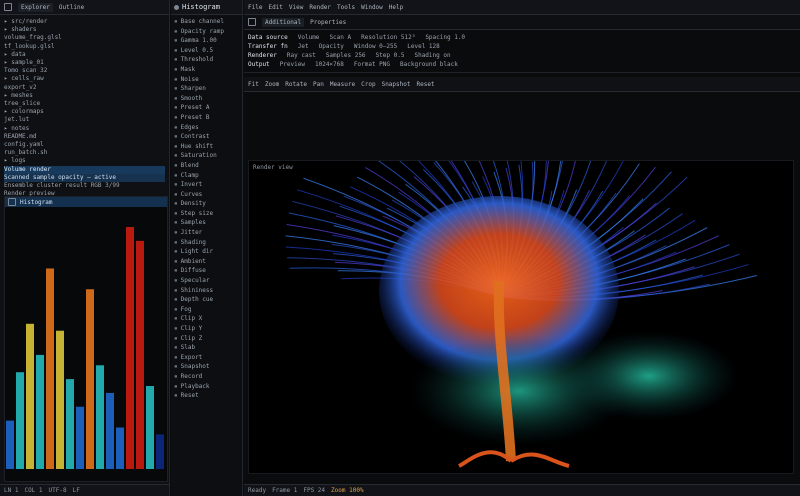 Image resolution: width=800 pixels, height=496 pixels. I want to click on parameter-row: ▪ Level 0.5, so click(206, 51).